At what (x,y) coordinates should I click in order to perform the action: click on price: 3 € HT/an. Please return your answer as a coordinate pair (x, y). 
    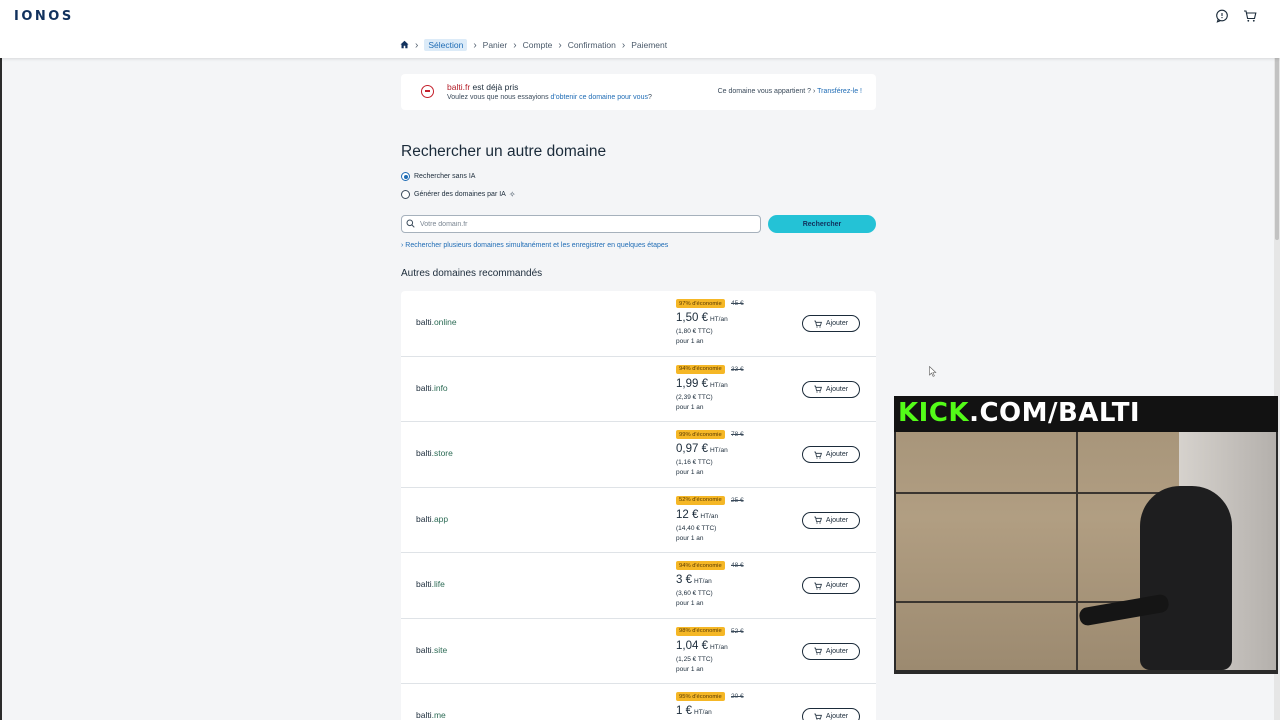
    Looking at the image, I should click on (694, 580).